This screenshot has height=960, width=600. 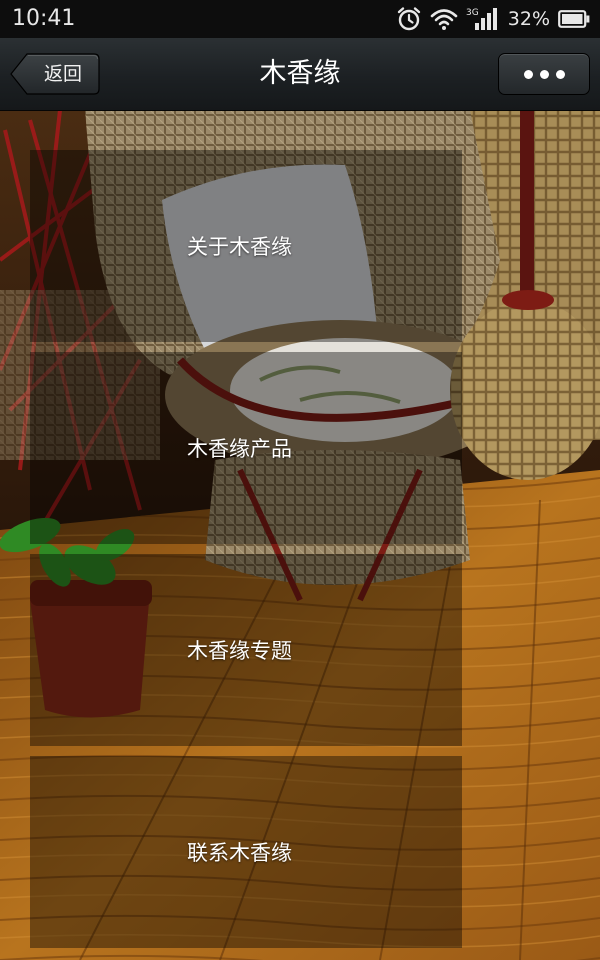 What do you see at coordinates (444, 19) in the screenshot?
I see `wifi-icon` at bounding box center [444, 19].